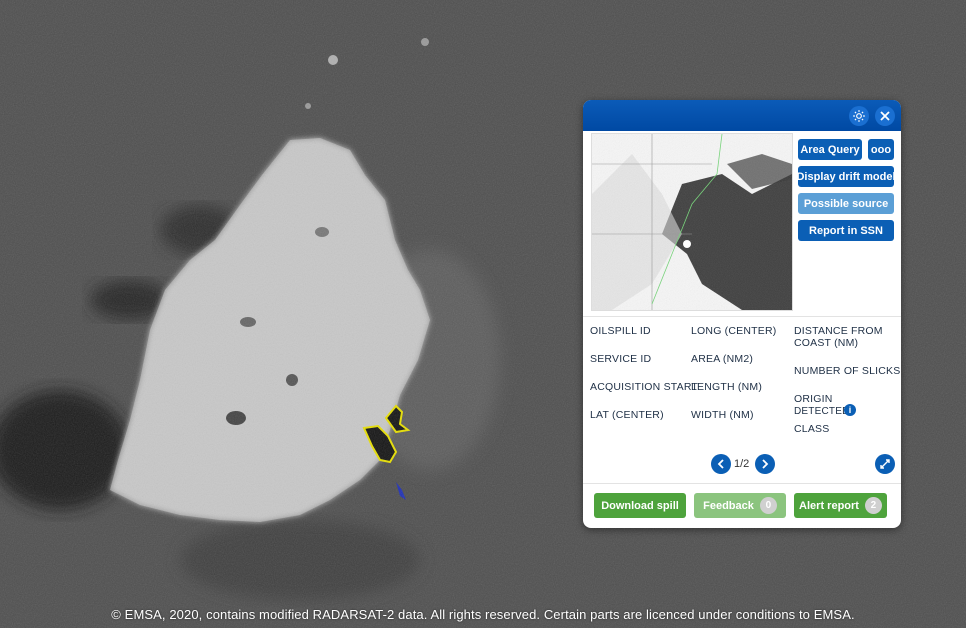 This screenshot has width=966, height=628. What do you see at coordinates (721, 464) in the screenshot?
I see `previous-page-button` at bounding box center [721, 464].